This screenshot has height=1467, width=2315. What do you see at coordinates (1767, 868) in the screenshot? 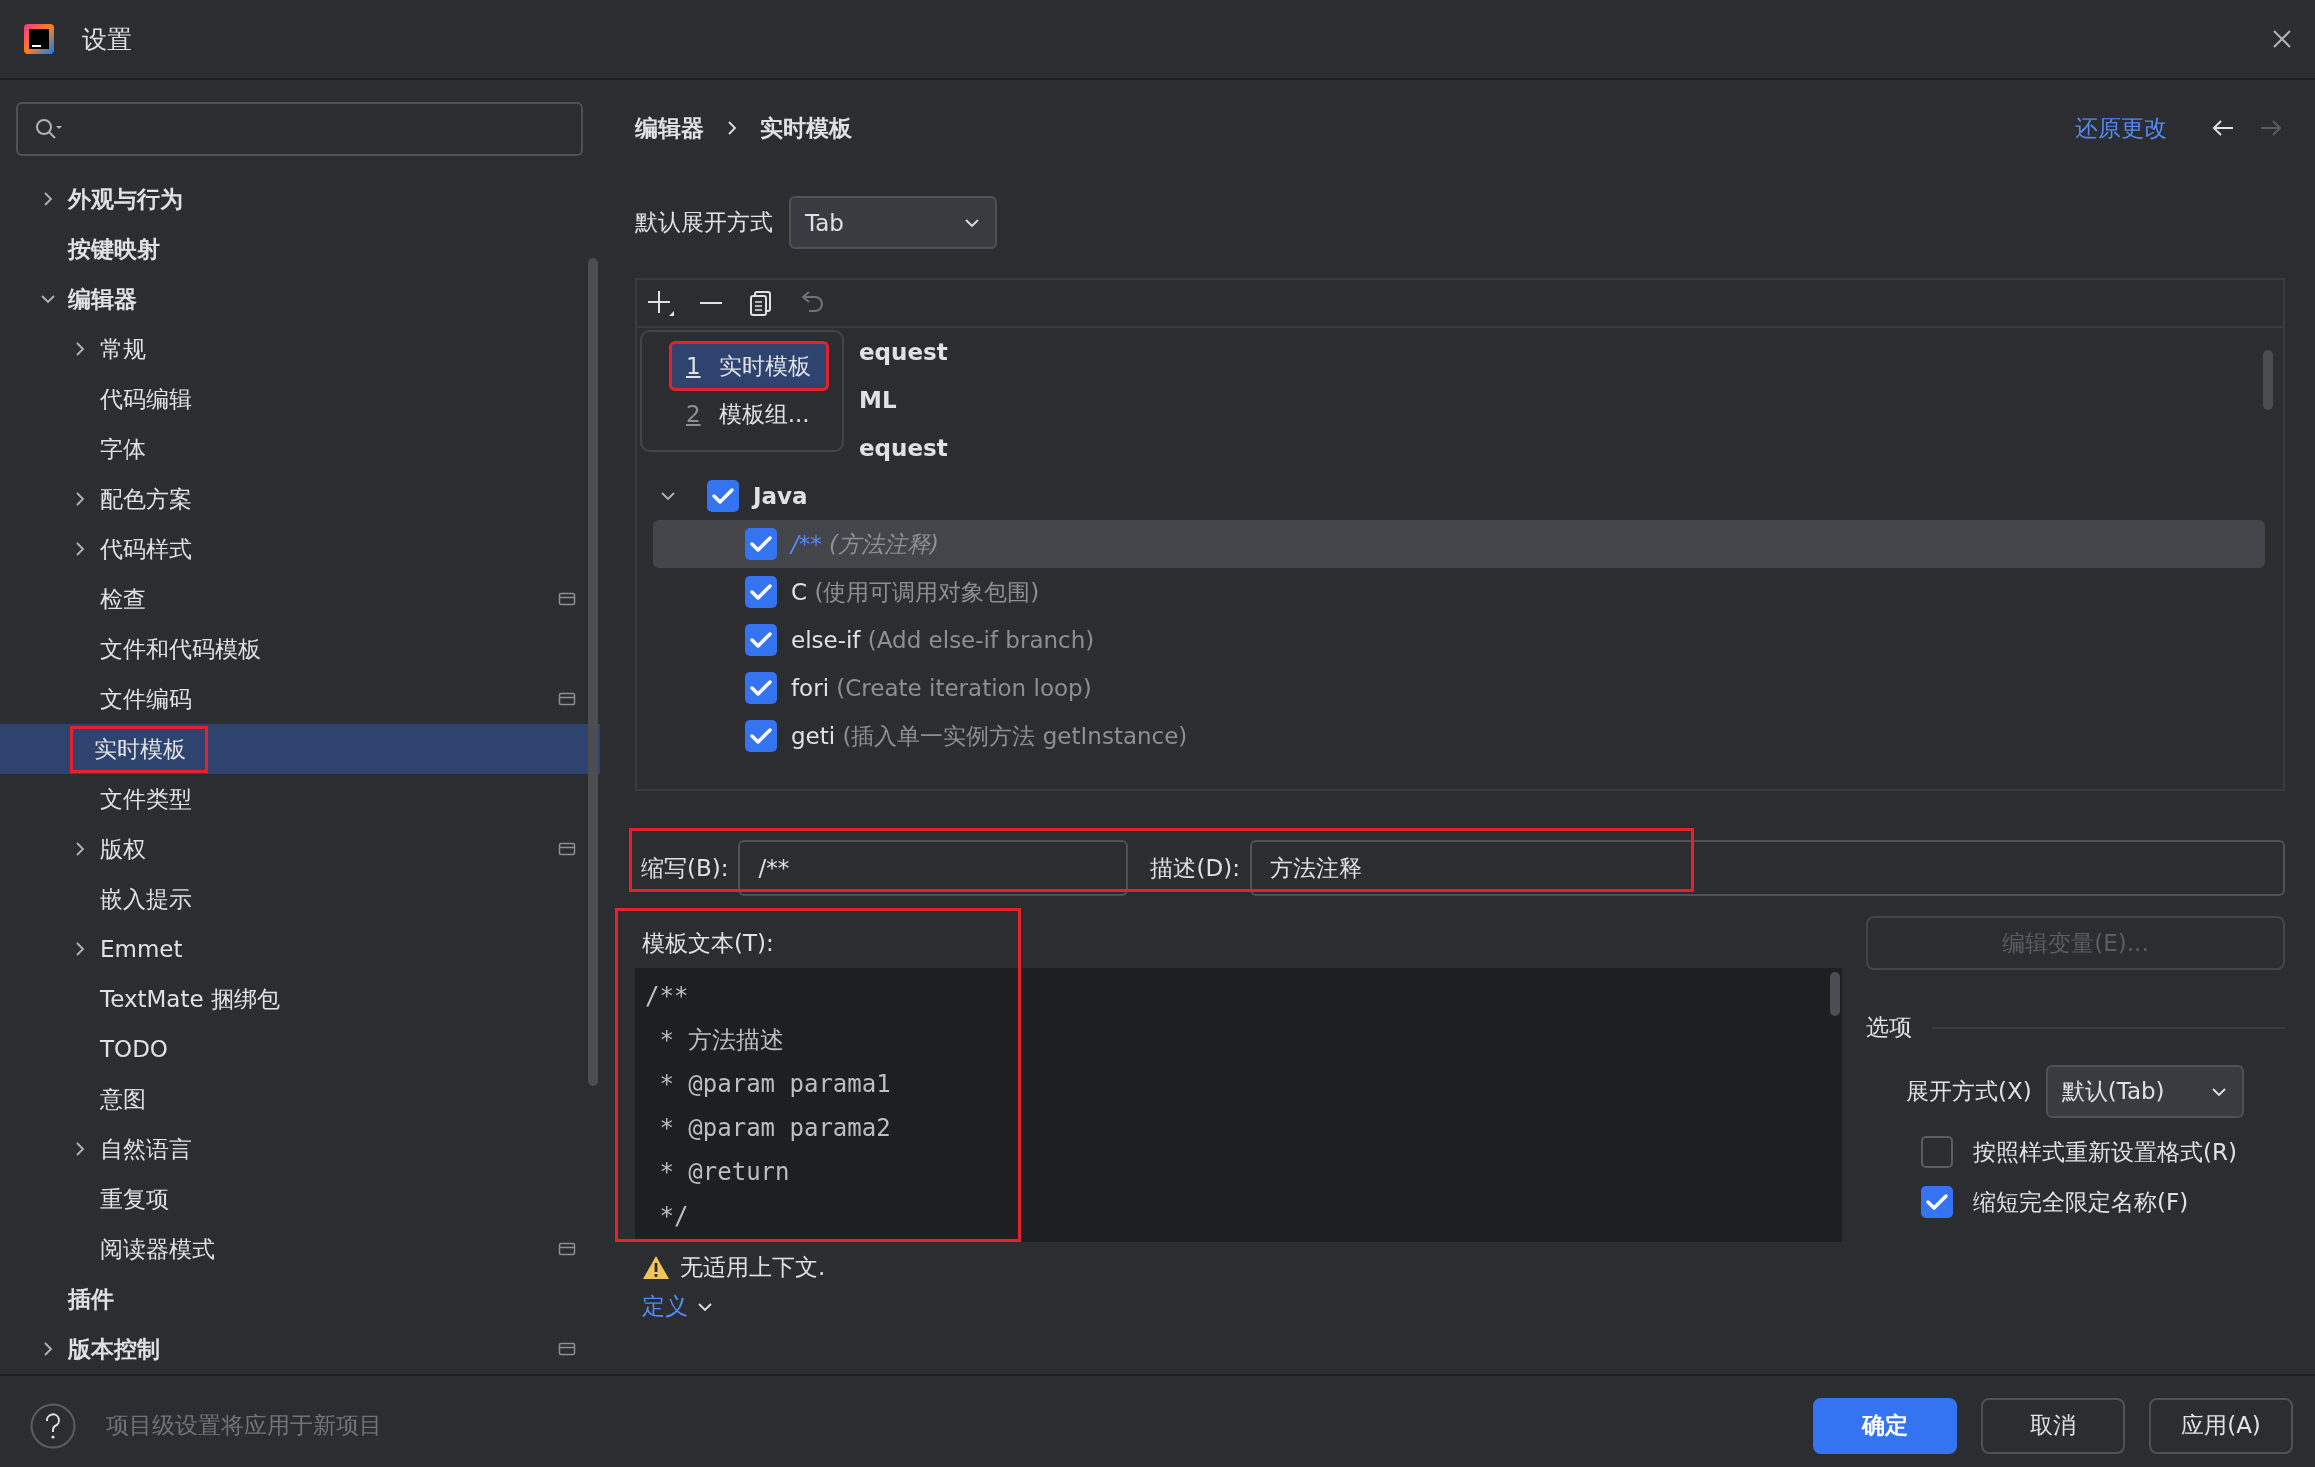
I see `description-field: 方法注释` at bounding box center [1767, 868].